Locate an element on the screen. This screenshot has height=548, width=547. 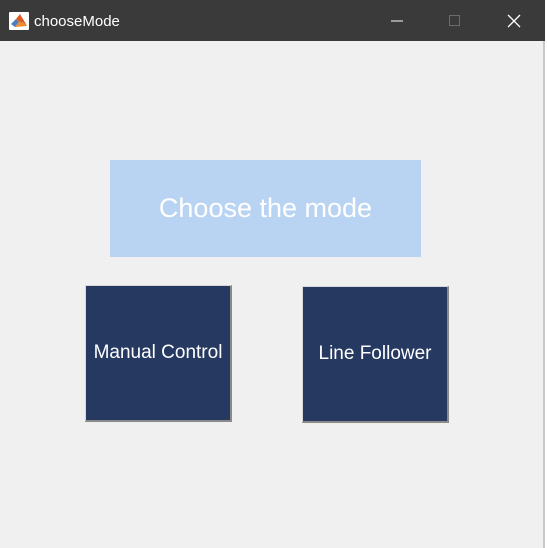
close-button is located at coordinates (514, 20).